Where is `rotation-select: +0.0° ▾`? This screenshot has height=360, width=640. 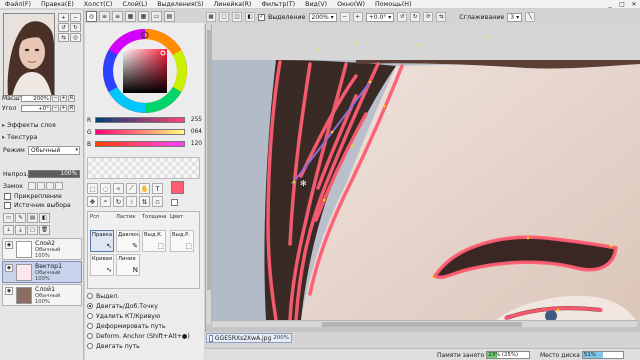
rotation-select: +0.0° ▾ is located at coordinates (380, 17).